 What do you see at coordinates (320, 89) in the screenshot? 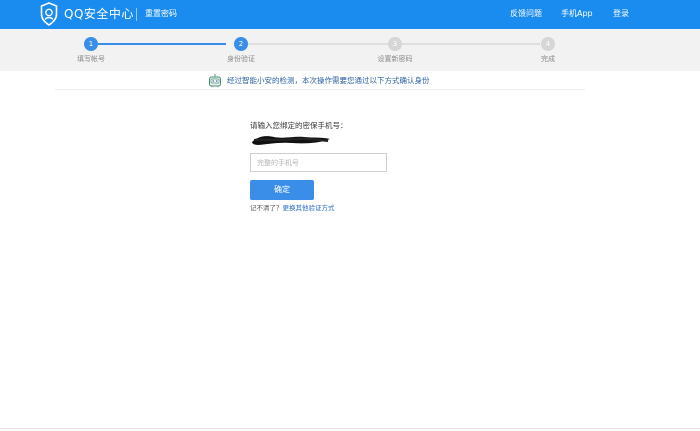
I see `section-divider` at bounding box center [320, 89].